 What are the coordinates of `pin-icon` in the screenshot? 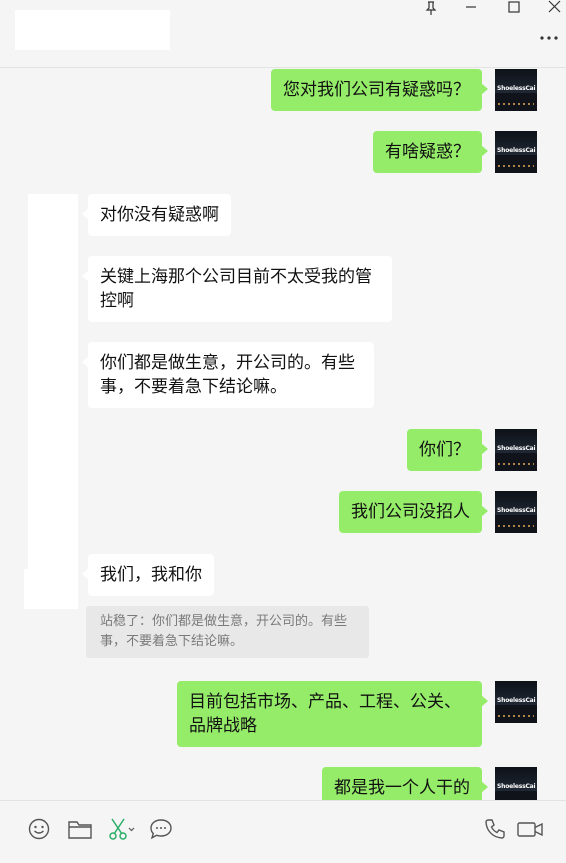 It's located at (431, 8).